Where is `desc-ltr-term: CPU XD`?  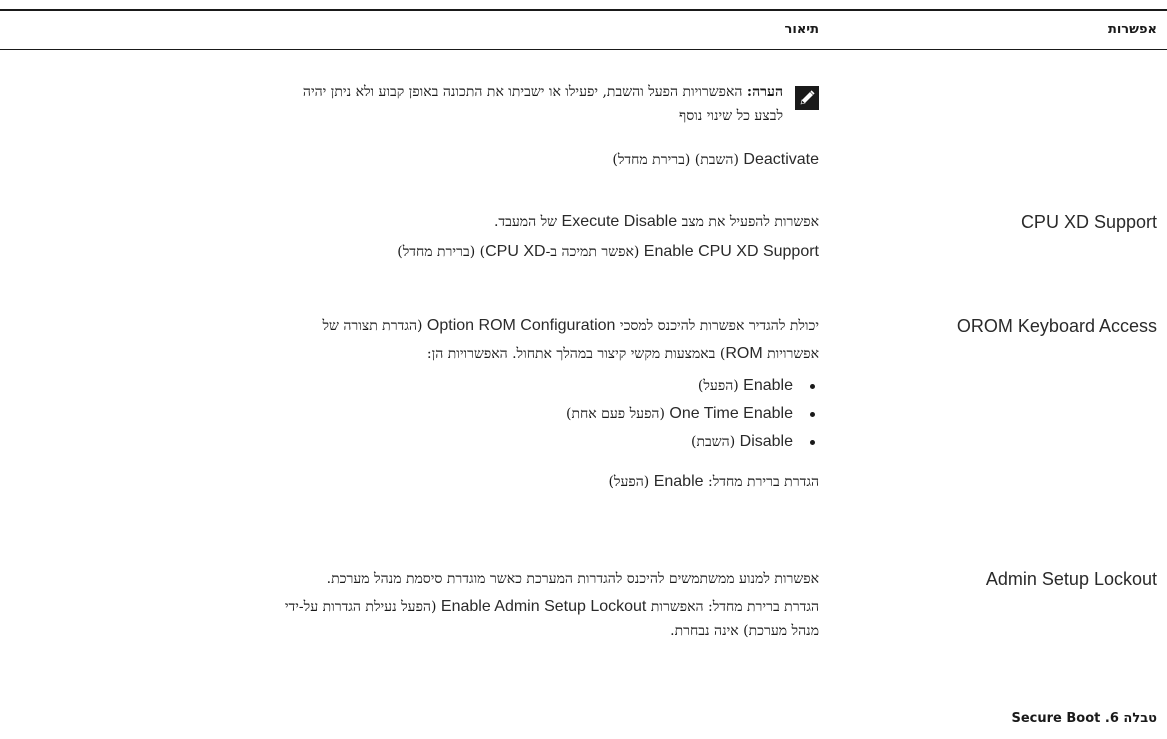 desc-ltr-term: CPU XD is located at coordinates (515, 251).